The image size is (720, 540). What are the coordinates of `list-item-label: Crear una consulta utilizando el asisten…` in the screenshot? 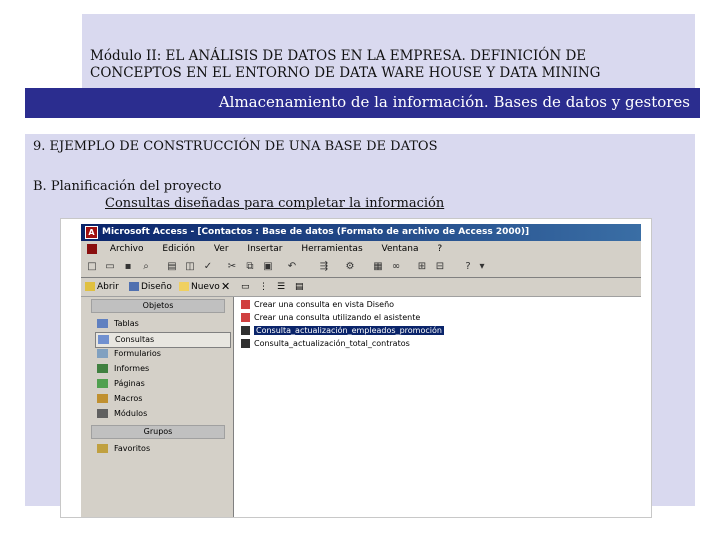 It's located at (337, 317).